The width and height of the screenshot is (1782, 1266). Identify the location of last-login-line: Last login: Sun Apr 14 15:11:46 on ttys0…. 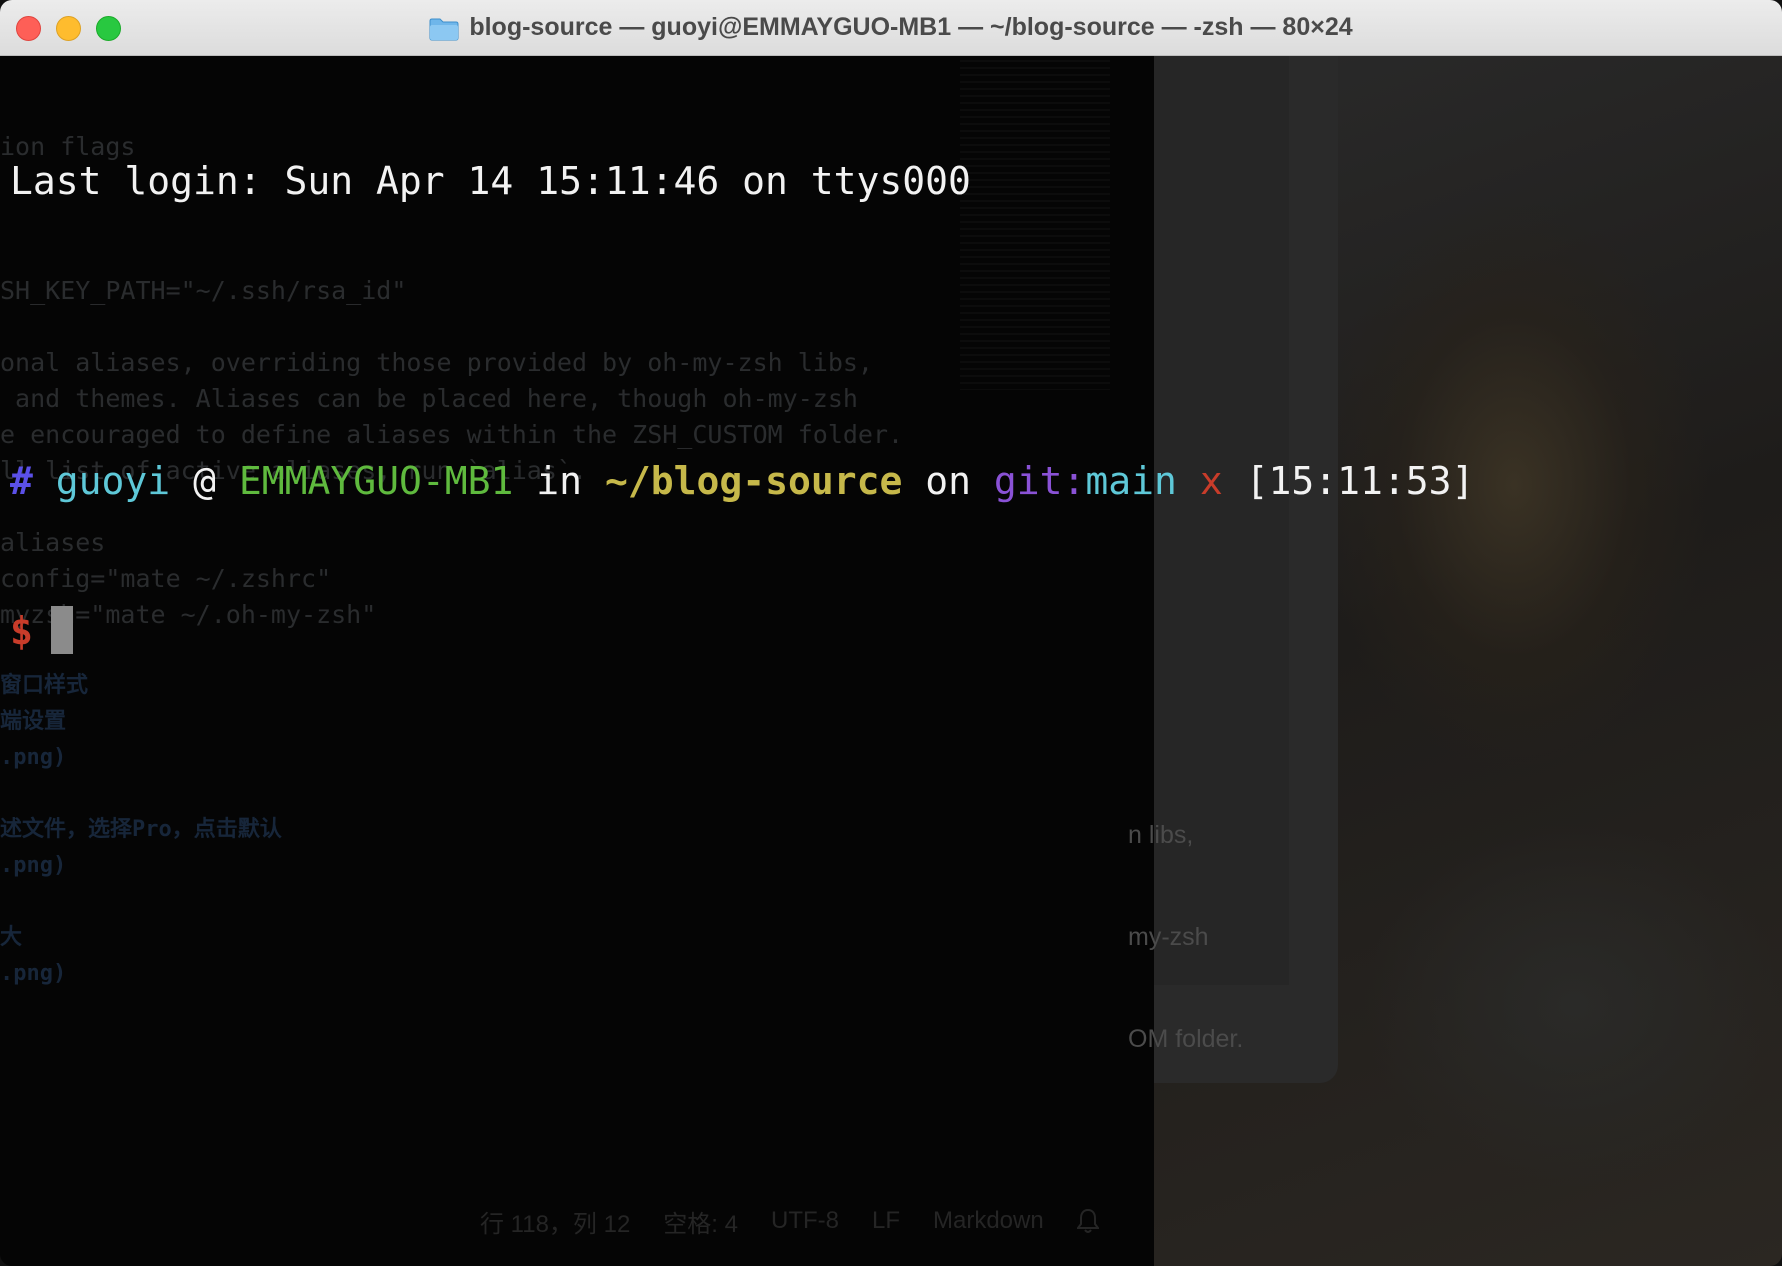
(490, 181).